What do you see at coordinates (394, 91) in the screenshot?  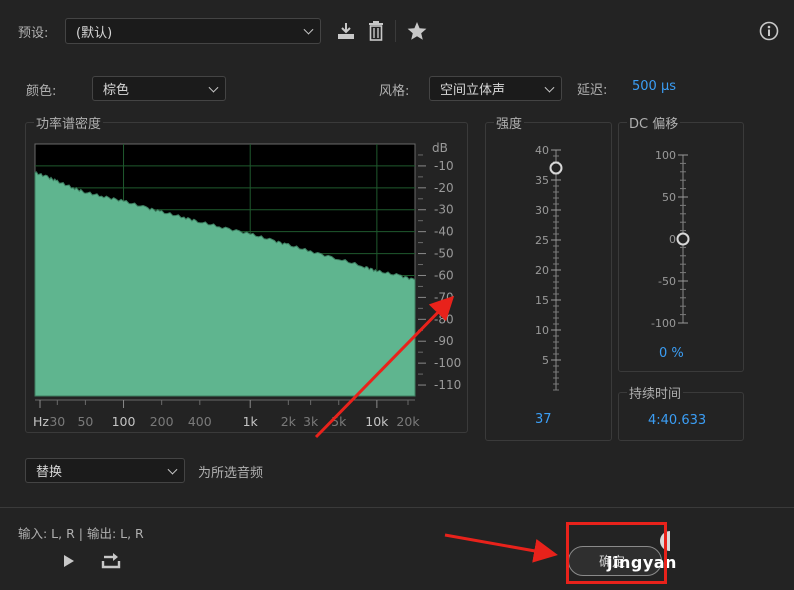 I see `style-label: 风格:` at bounding box center [394, 91].